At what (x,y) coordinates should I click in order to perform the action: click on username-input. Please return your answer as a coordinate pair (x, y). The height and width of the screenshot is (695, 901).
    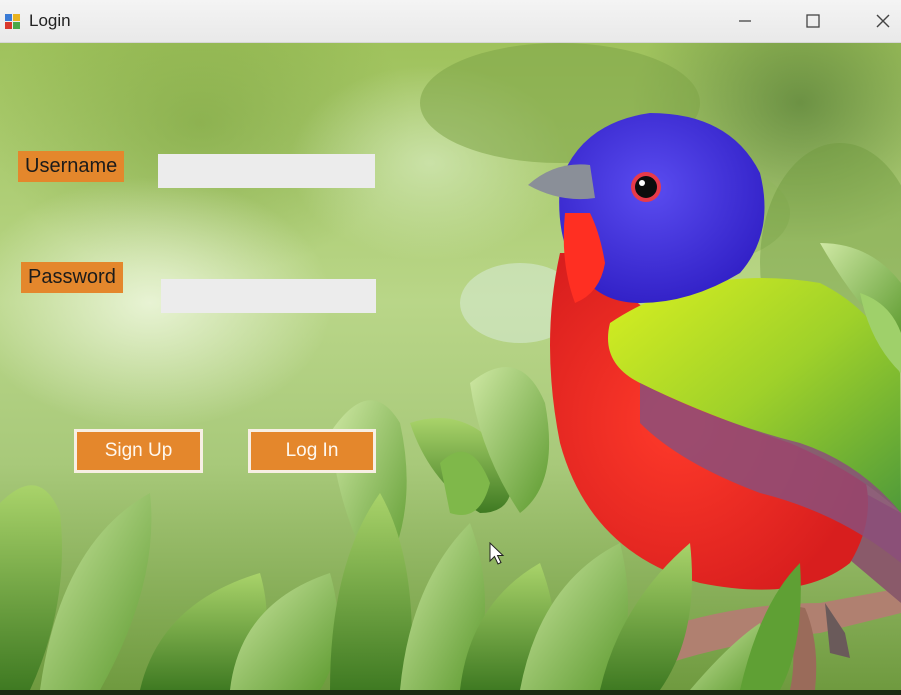
    Looking at the image, I should click on (266, 171).